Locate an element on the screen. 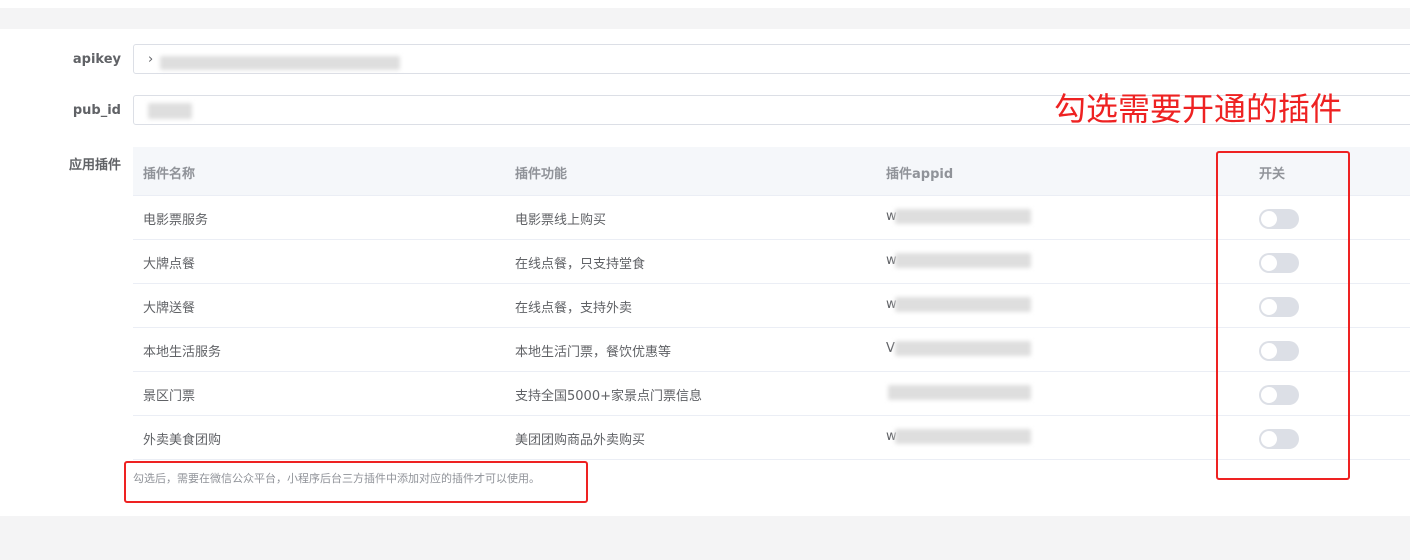  header-plugin-appid: 插件appid is located at coordinates (920, 174).